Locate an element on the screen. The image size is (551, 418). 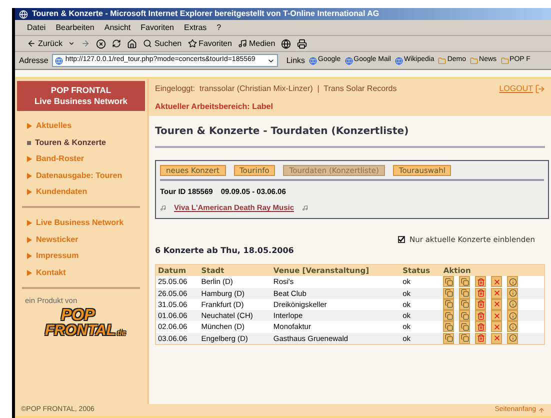
checkbox is located at coordinates (401, 239).